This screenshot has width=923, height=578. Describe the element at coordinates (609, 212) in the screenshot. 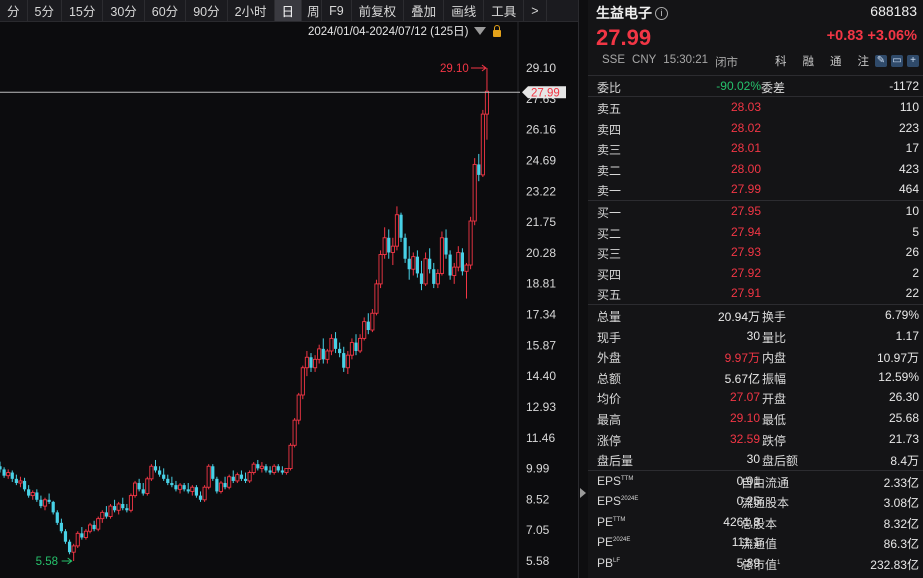

I see `level-label: 买一` at that location.